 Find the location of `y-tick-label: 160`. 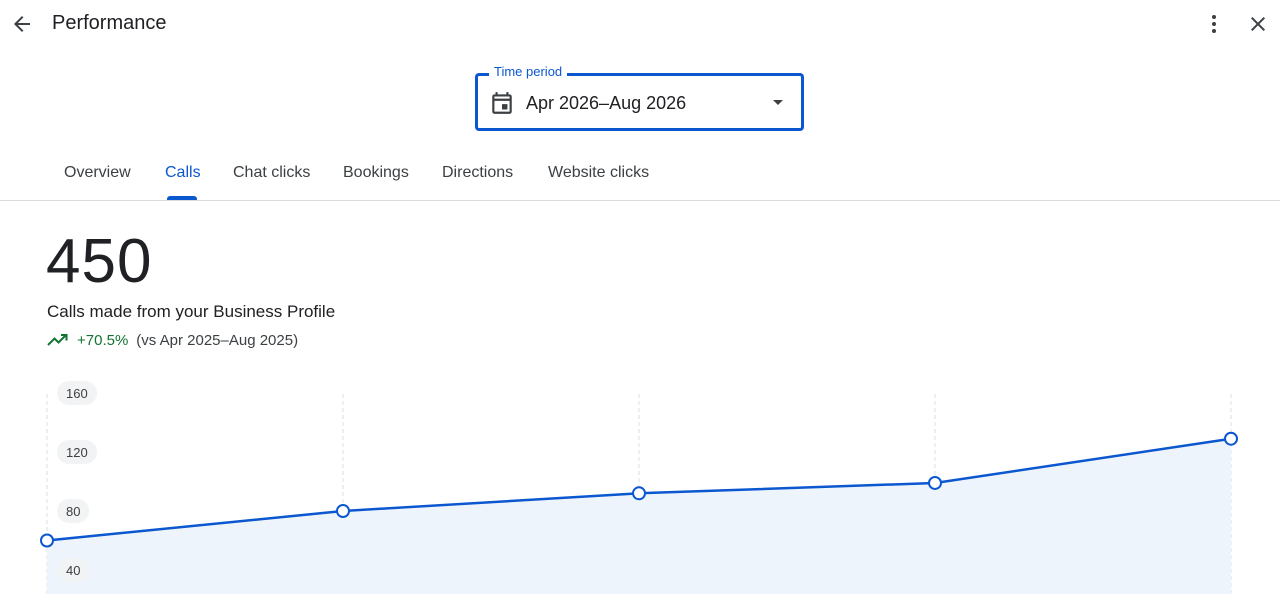

y-tick-label: 160 is located at coordinates (77, 393).